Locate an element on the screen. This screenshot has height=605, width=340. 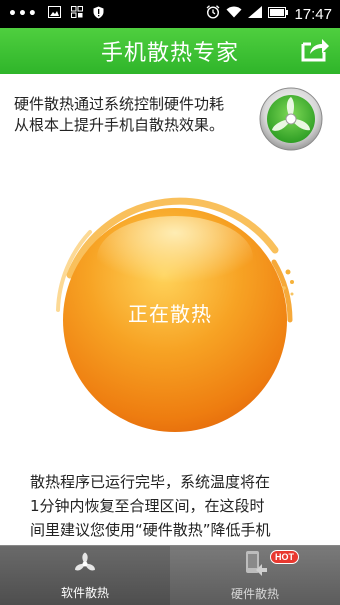
page-title: 手机散热专家 is located at coordinates (169, 53).